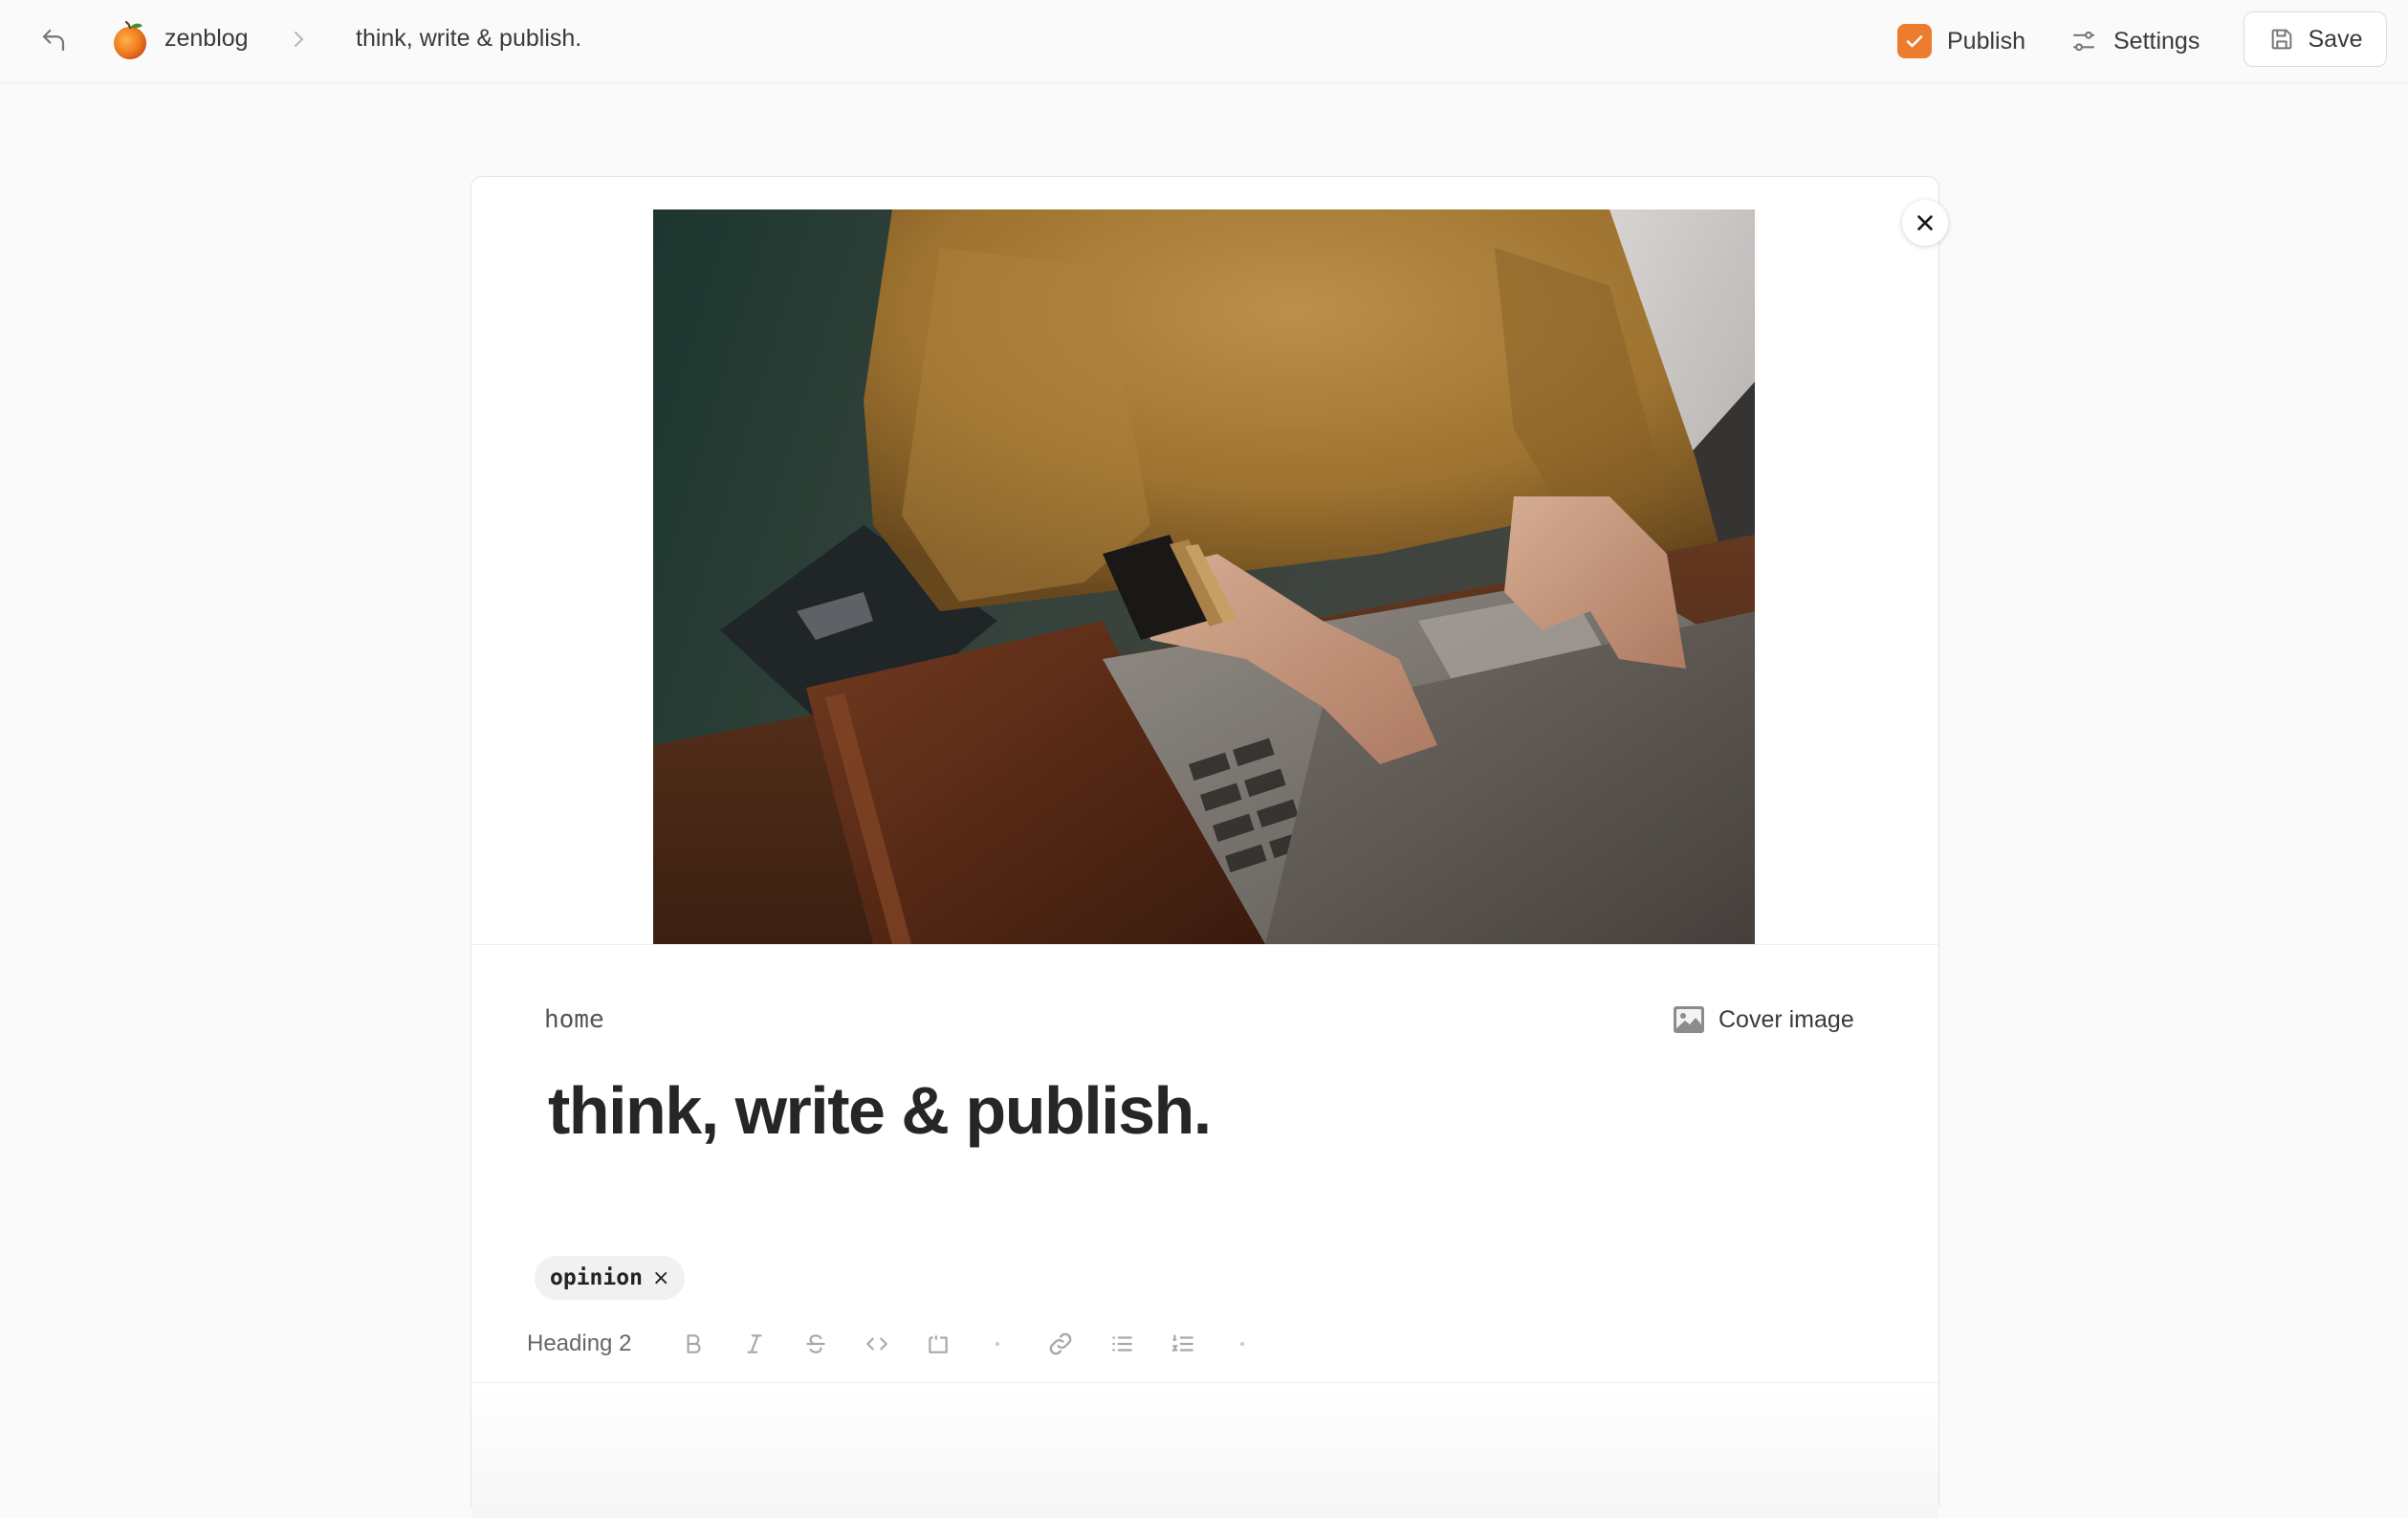  I want to click on ordered-list-icon, so click(1183, 1344).